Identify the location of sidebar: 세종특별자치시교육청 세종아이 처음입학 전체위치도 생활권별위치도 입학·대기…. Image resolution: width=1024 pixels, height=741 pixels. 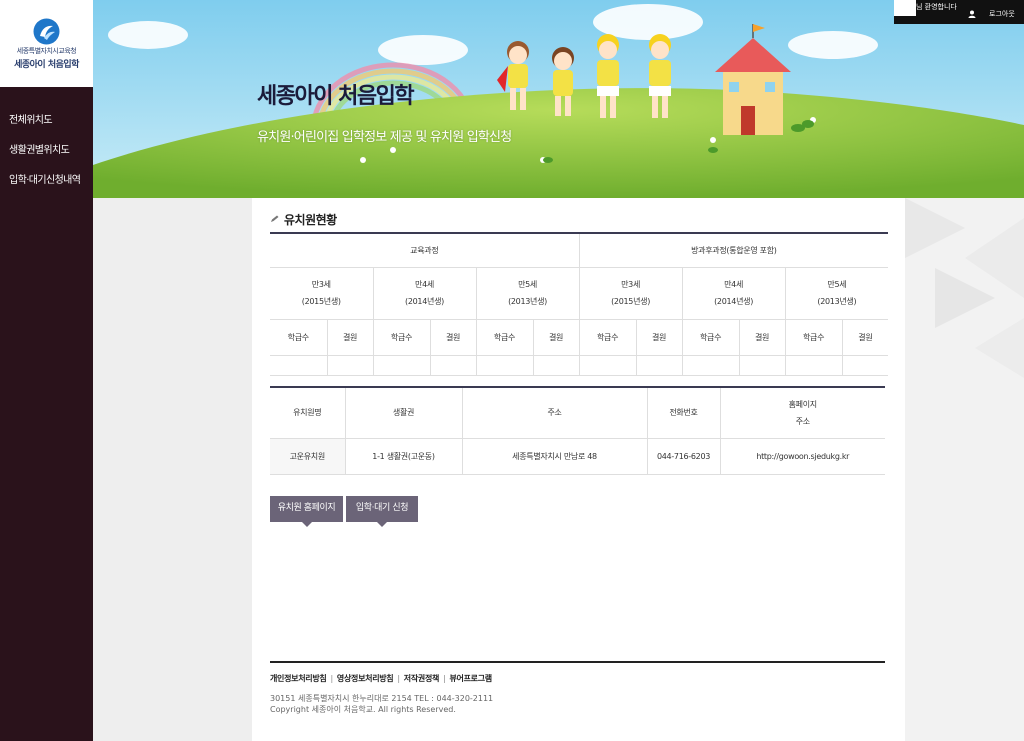
(46, 370).